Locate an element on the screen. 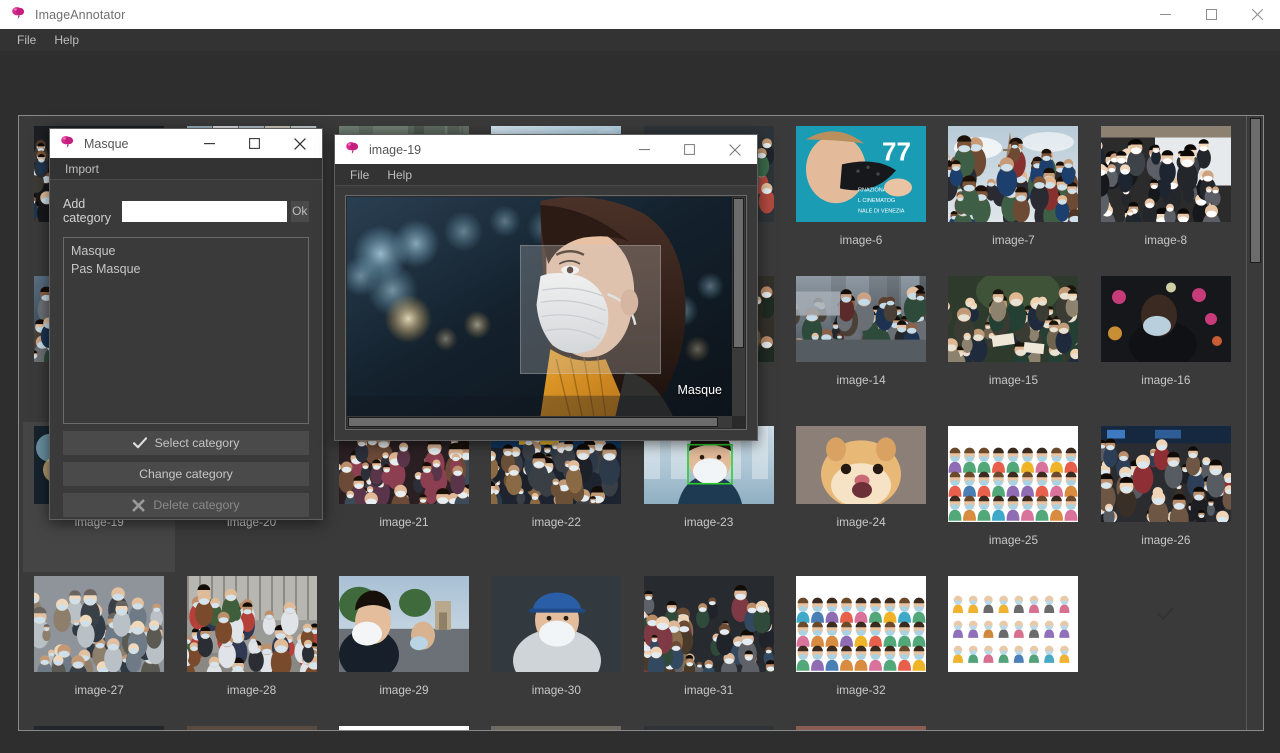  gallery-cell: image-7 is located at coordinates (1013, 197).